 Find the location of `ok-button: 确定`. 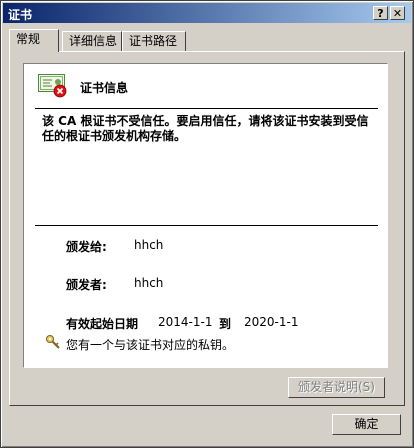

ok-button: 确定 is located at coordinates (366, 424).